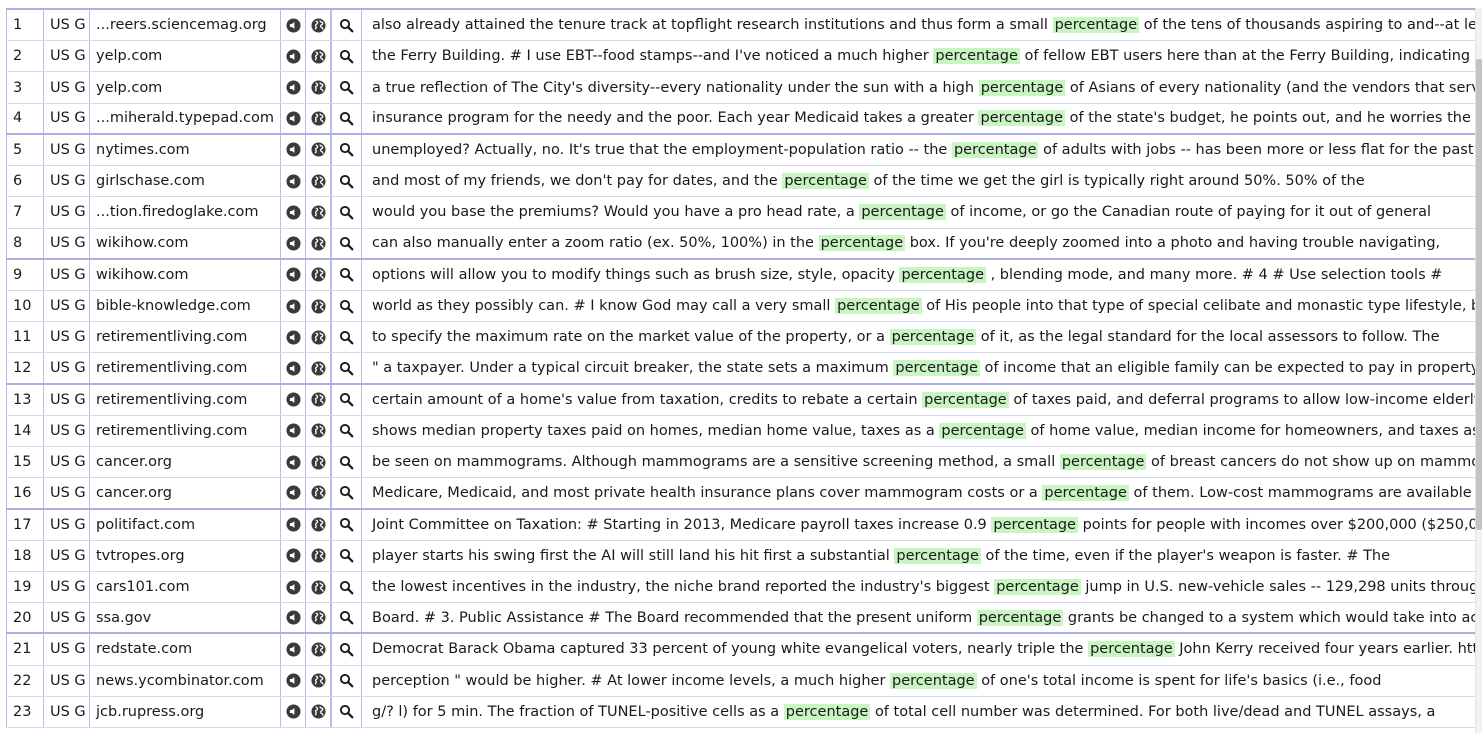 Image resolution: width=1482 pixels, height=735 pixels. What do you see at coordinates (184, 524) in the screenshot?
I see `source-link: politifact.com` at bounding box center [184, 524].